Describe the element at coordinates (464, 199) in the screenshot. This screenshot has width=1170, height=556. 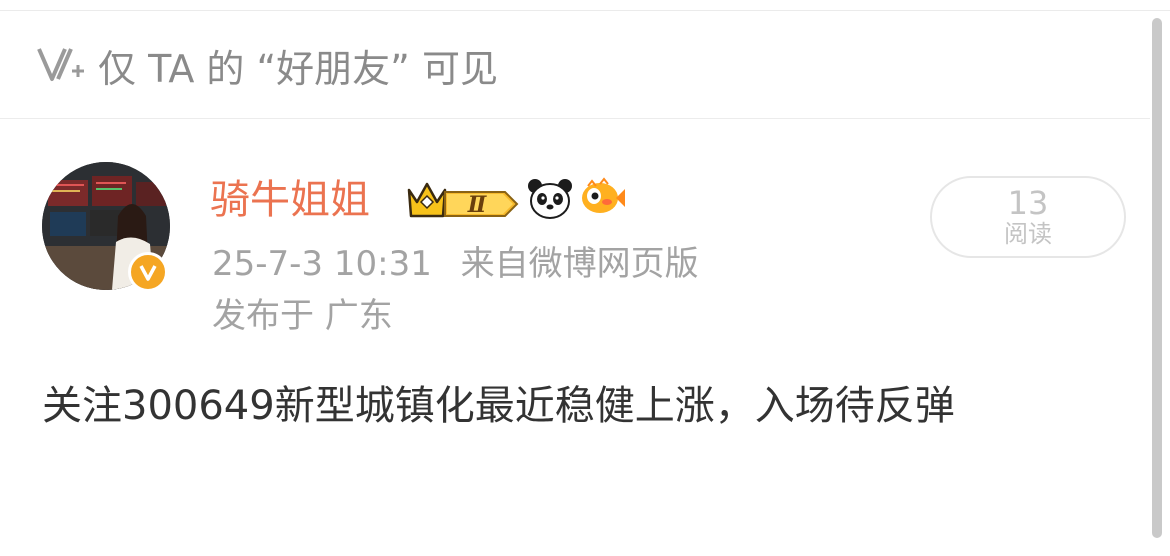
I see `member-crown-badge-icon: Ⅱ` at that location.